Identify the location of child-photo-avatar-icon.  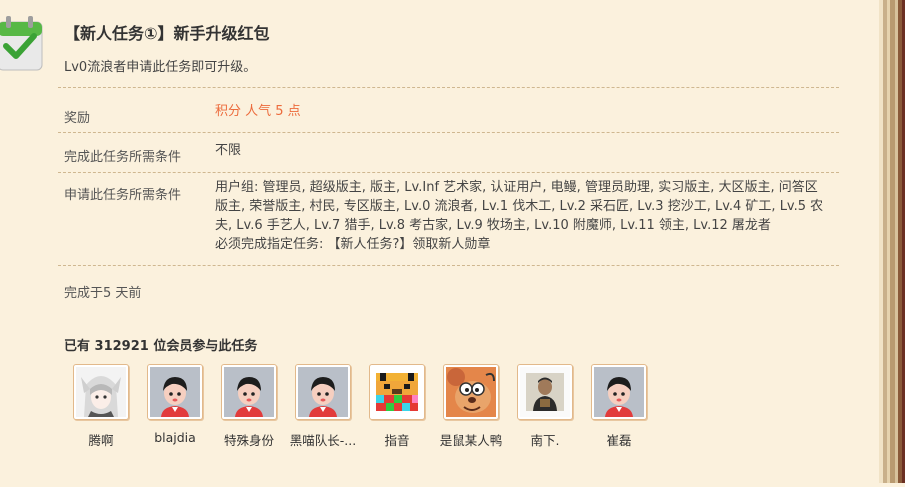
(545, 392).